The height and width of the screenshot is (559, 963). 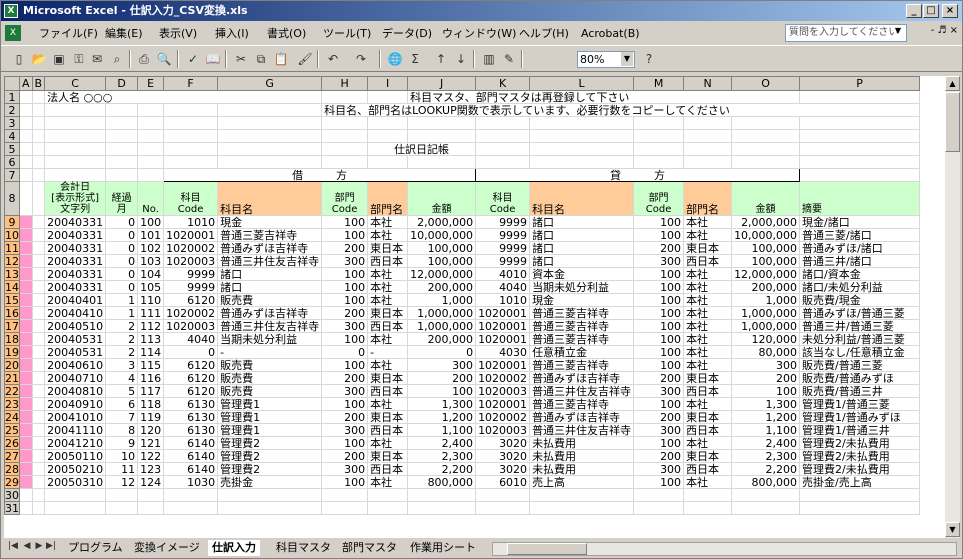 I want to click on cell-debit-amount: 10,000,000, so click(x=442, y=235).